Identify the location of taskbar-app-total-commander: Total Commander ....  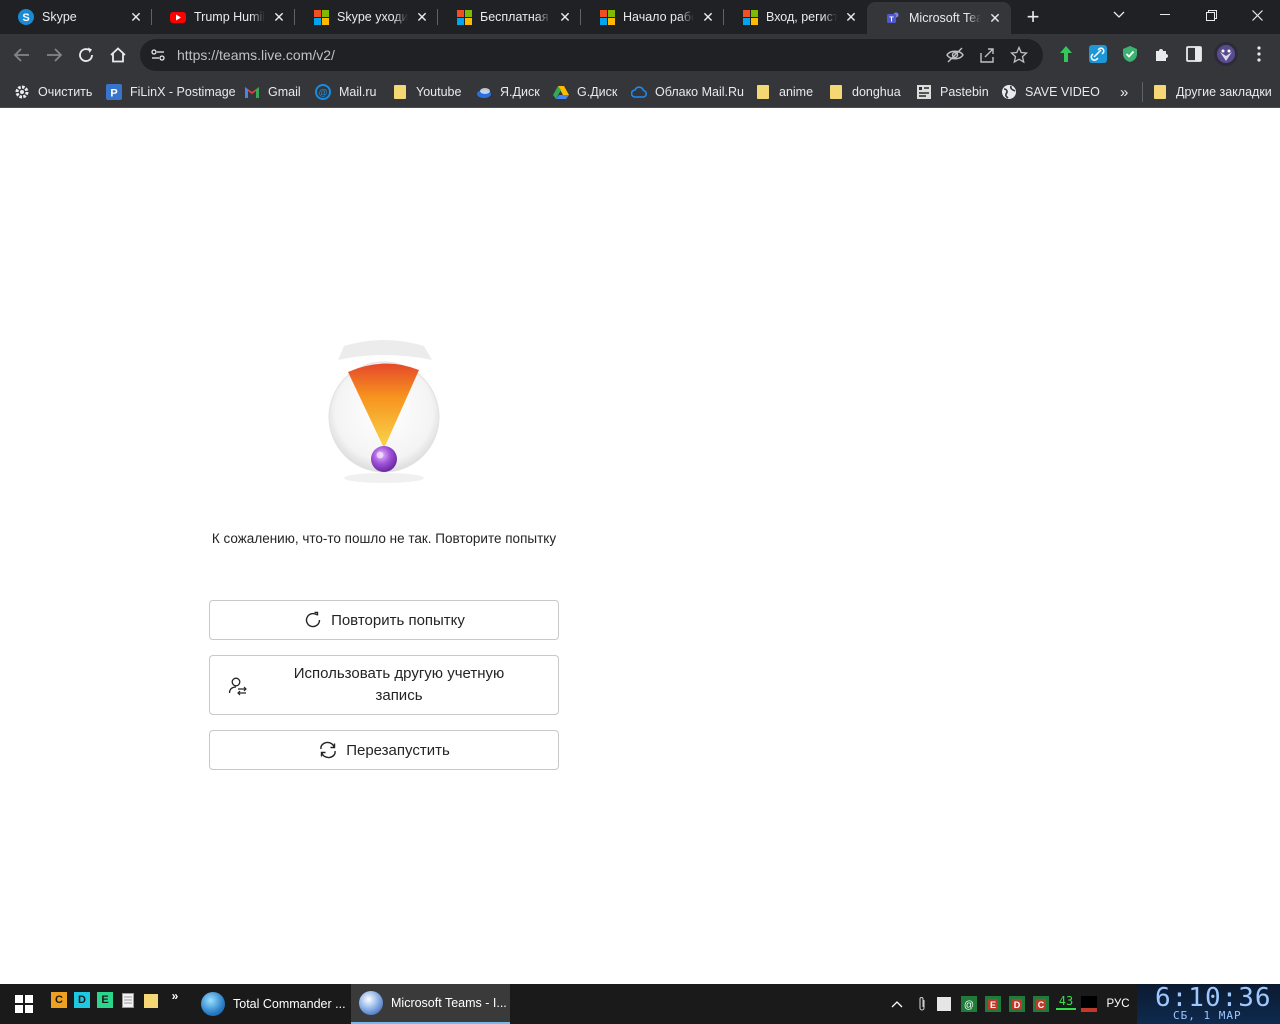
(271, 1004).